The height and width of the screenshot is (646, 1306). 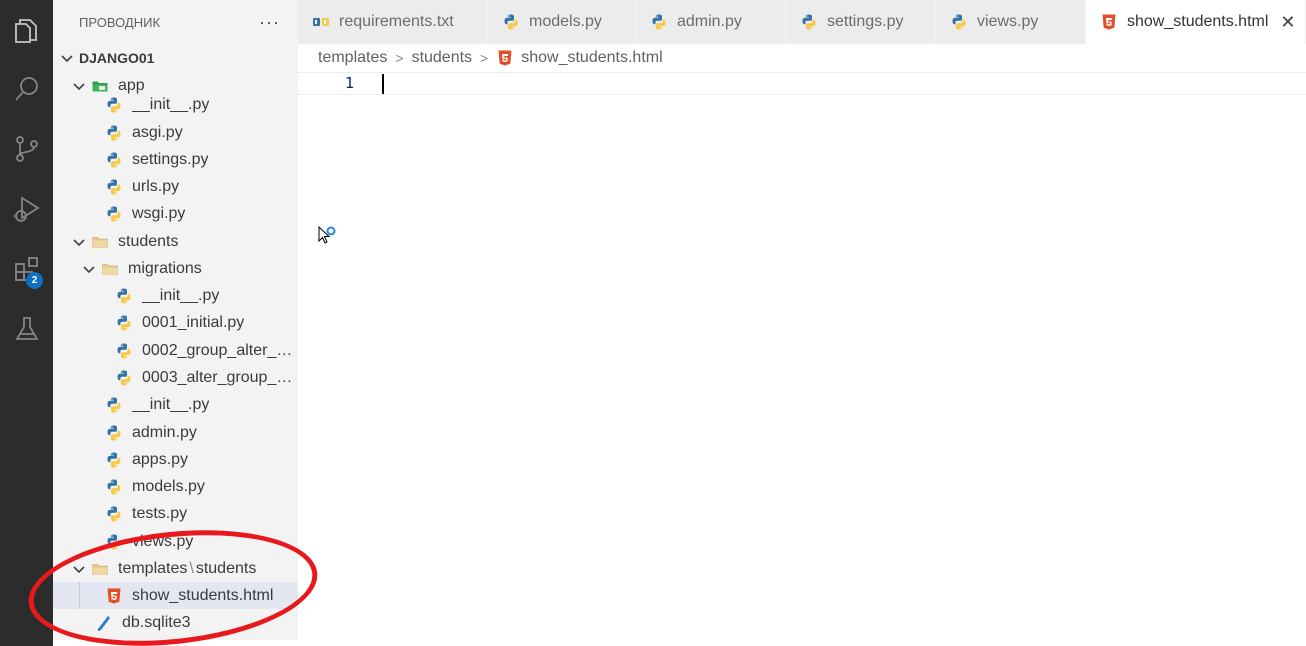 What do you see at coordinates (160, 459) in the screenshot?
I see `tree-item-label: apps.py` at bounding box center [160, 459].